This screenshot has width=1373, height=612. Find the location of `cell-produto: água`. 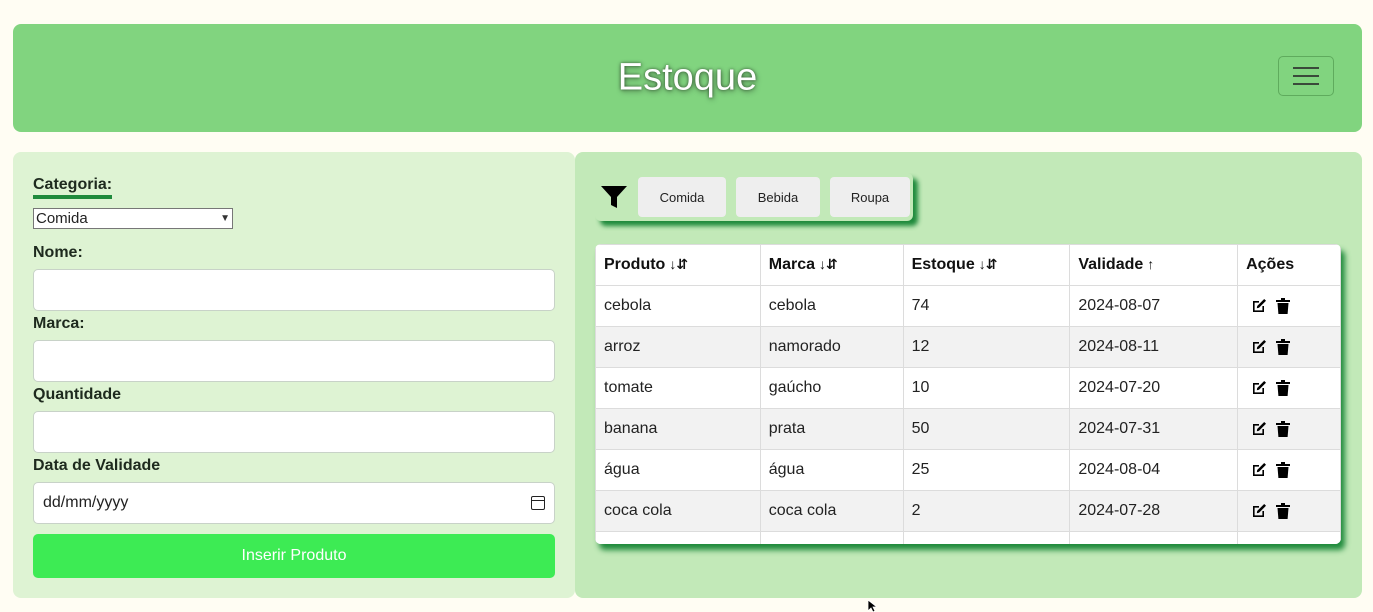

cell-produto: água is located at coordinates (678, 470).